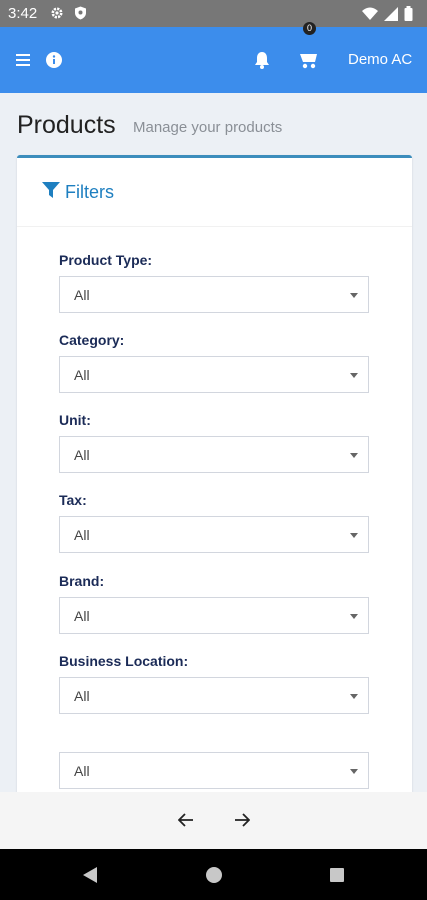 The image size is (427, 900). I want to click on filters-header: Filters, so click(78, 192).